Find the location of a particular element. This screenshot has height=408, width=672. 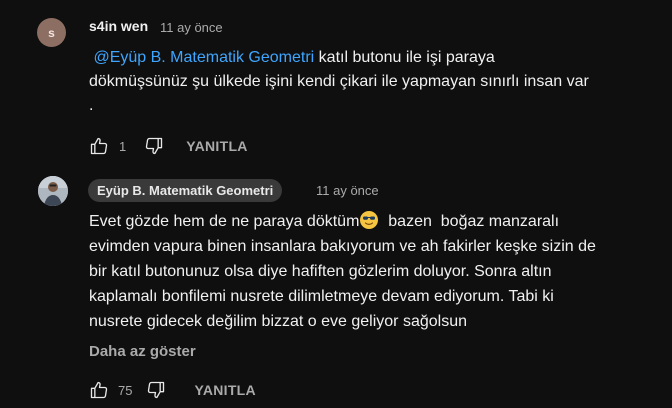

like-count: 75 is located at coordinates (125, 390).